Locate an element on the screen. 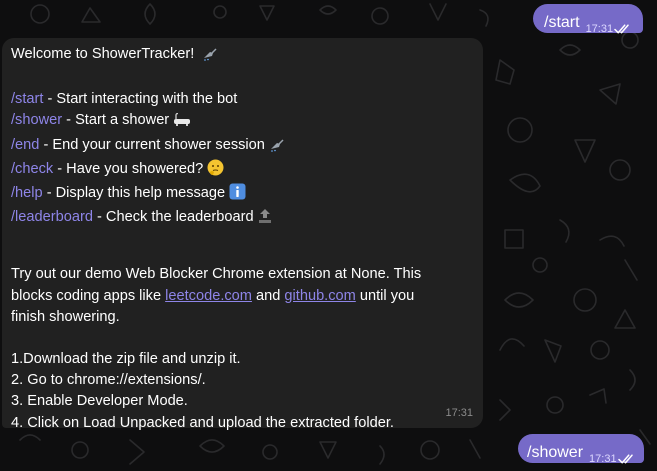  command-description: - Display this help message is located at coordinates (134, 193).